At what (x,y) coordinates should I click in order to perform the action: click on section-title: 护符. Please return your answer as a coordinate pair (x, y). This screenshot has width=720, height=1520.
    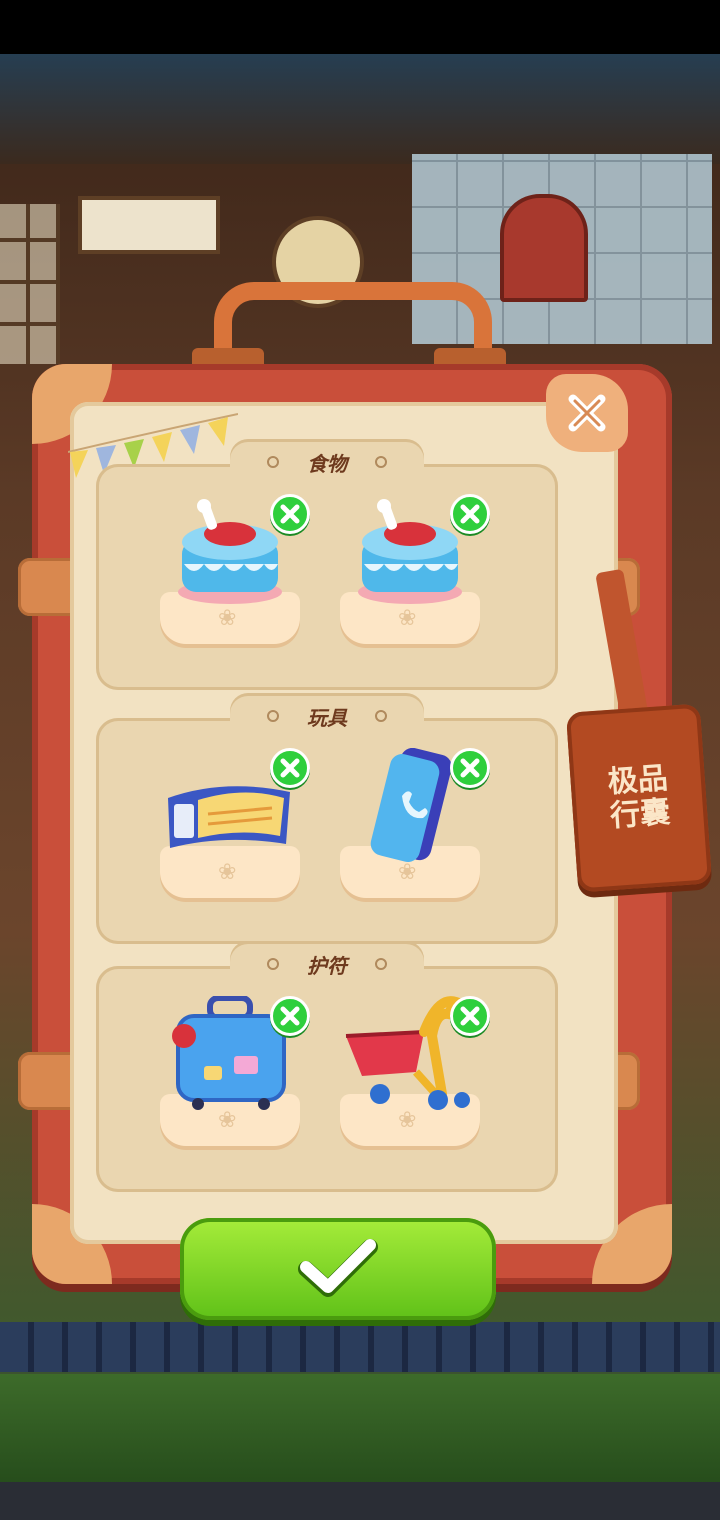
    Looking at the image, I should click on (327, 965).